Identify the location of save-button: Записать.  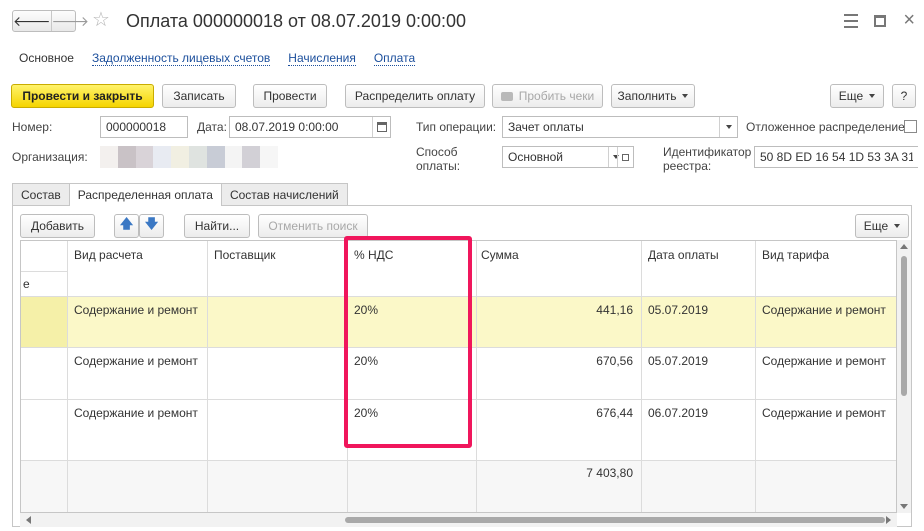
(199, 96).